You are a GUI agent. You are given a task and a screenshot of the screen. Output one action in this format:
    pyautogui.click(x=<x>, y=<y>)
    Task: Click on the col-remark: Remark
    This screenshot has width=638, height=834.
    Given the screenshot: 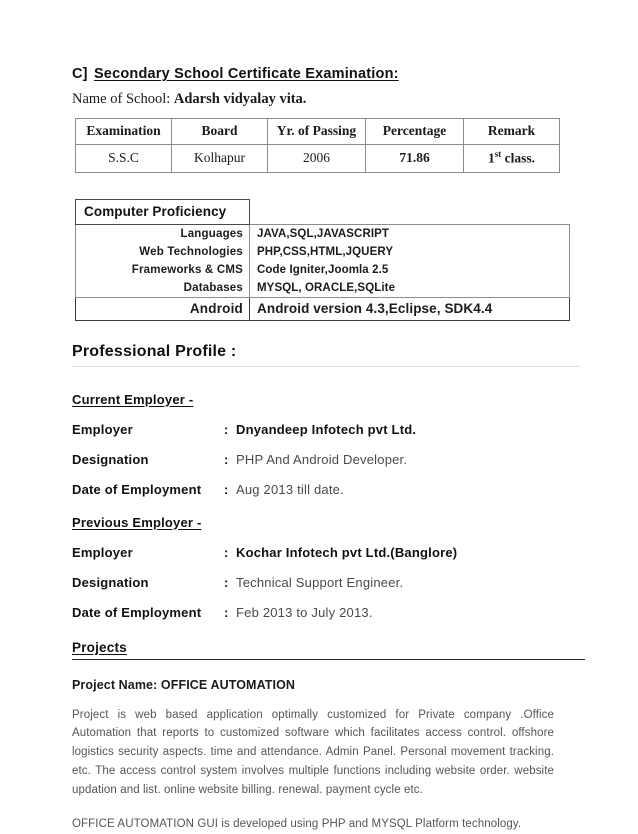 What is the action you would take?
    pyautogui.click(x=511, y=131)
    